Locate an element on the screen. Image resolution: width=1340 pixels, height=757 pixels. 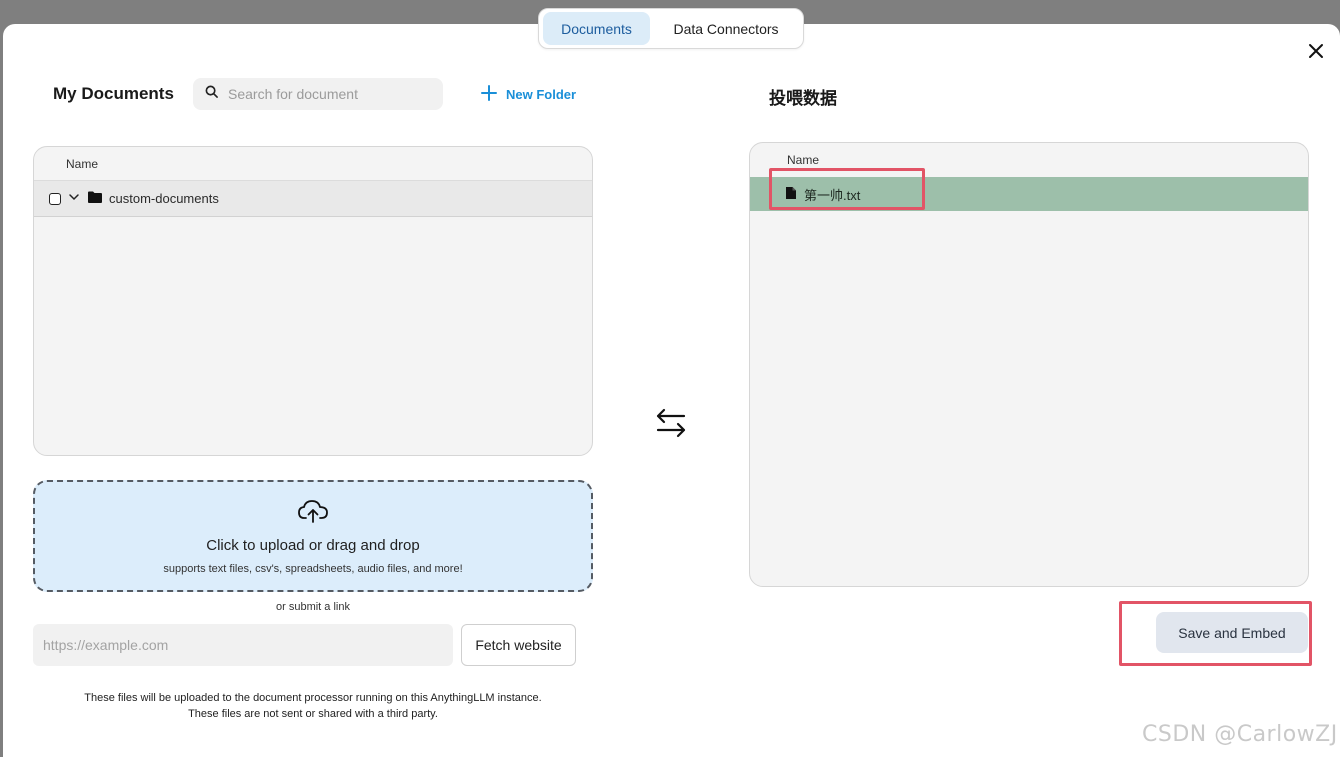
url-input is located at coordinates (243, 645).